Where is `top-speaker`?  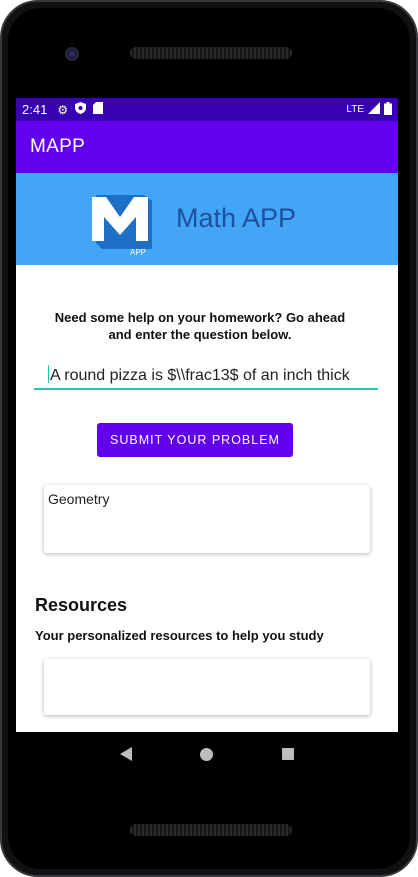
top-speaker is located at coordinates (211, 53).